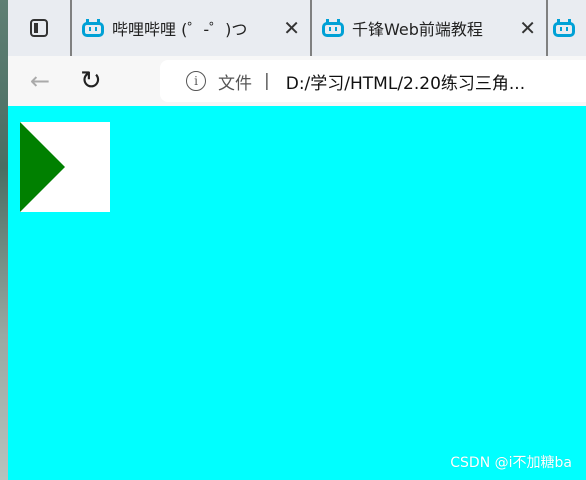 This screenshot has width=586, height=480. Describe the element at coordinates (4, 240) in the screenshot. I see `desktop-background-strip` at that location.